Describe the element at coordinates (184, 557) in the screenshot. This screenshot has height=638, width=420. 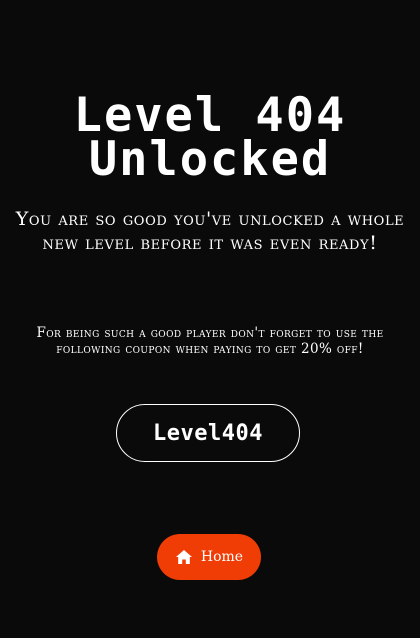
I see `home-icon` at that location.